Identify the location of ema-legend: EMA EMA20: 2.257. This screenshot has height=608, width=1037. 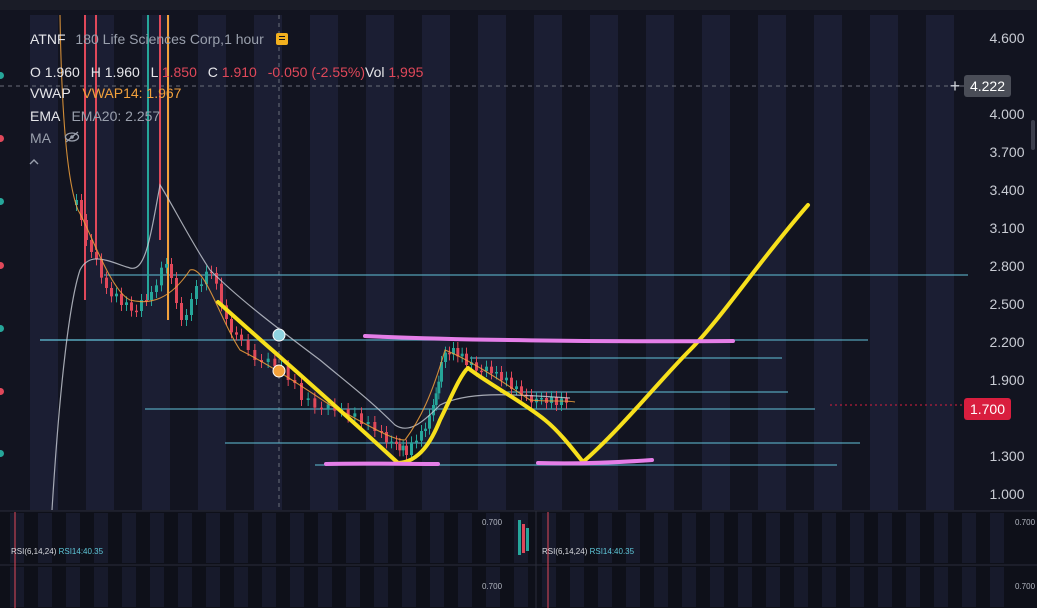
(95, 116).